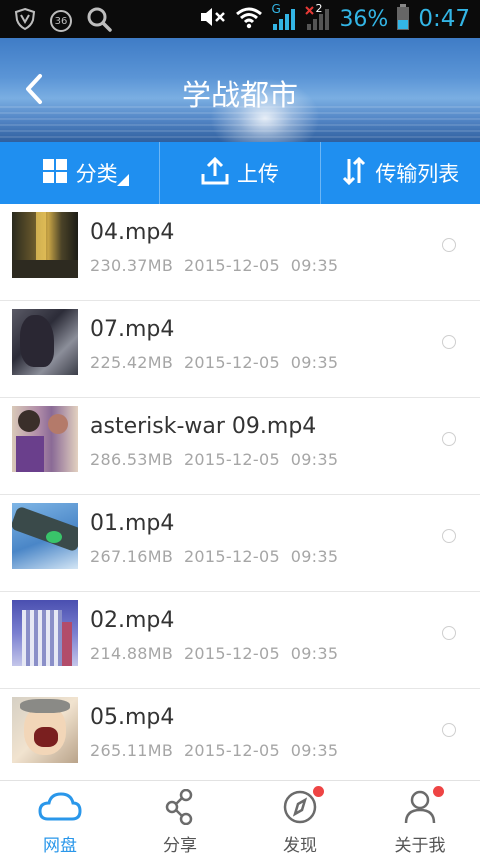 The image size is (480, 854). Describe the element at coordinates (240, 252) in the screenshot. I see `file-row: 04.mp4 230.37MB 2015-12-05 09:35` at that location.